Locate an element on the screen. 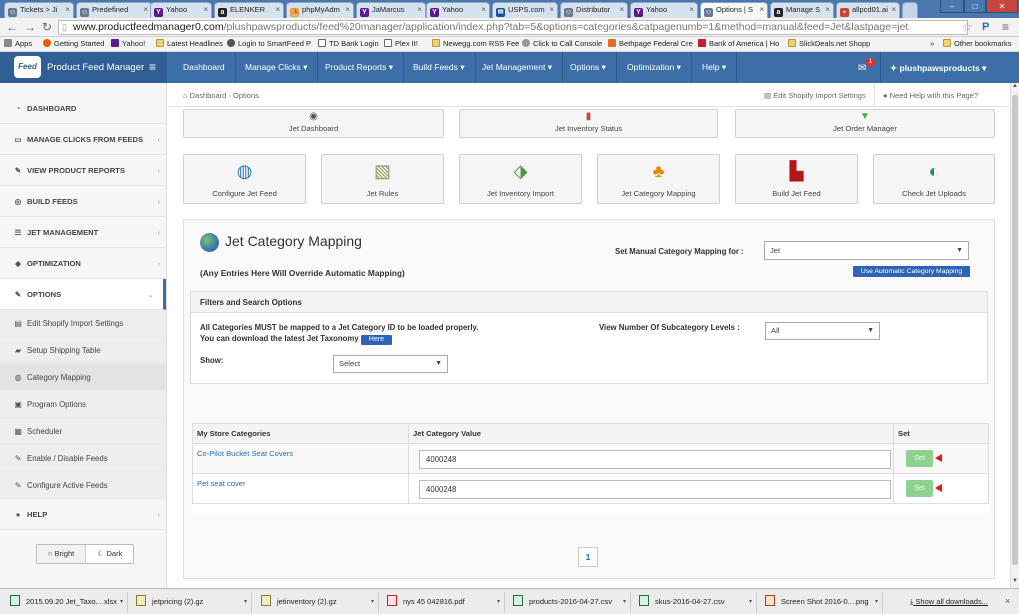 This screenshot has height=614, width=1019. sidebar-subitem-program-options: ▣ Program Options is located at coordinates (83, 404).